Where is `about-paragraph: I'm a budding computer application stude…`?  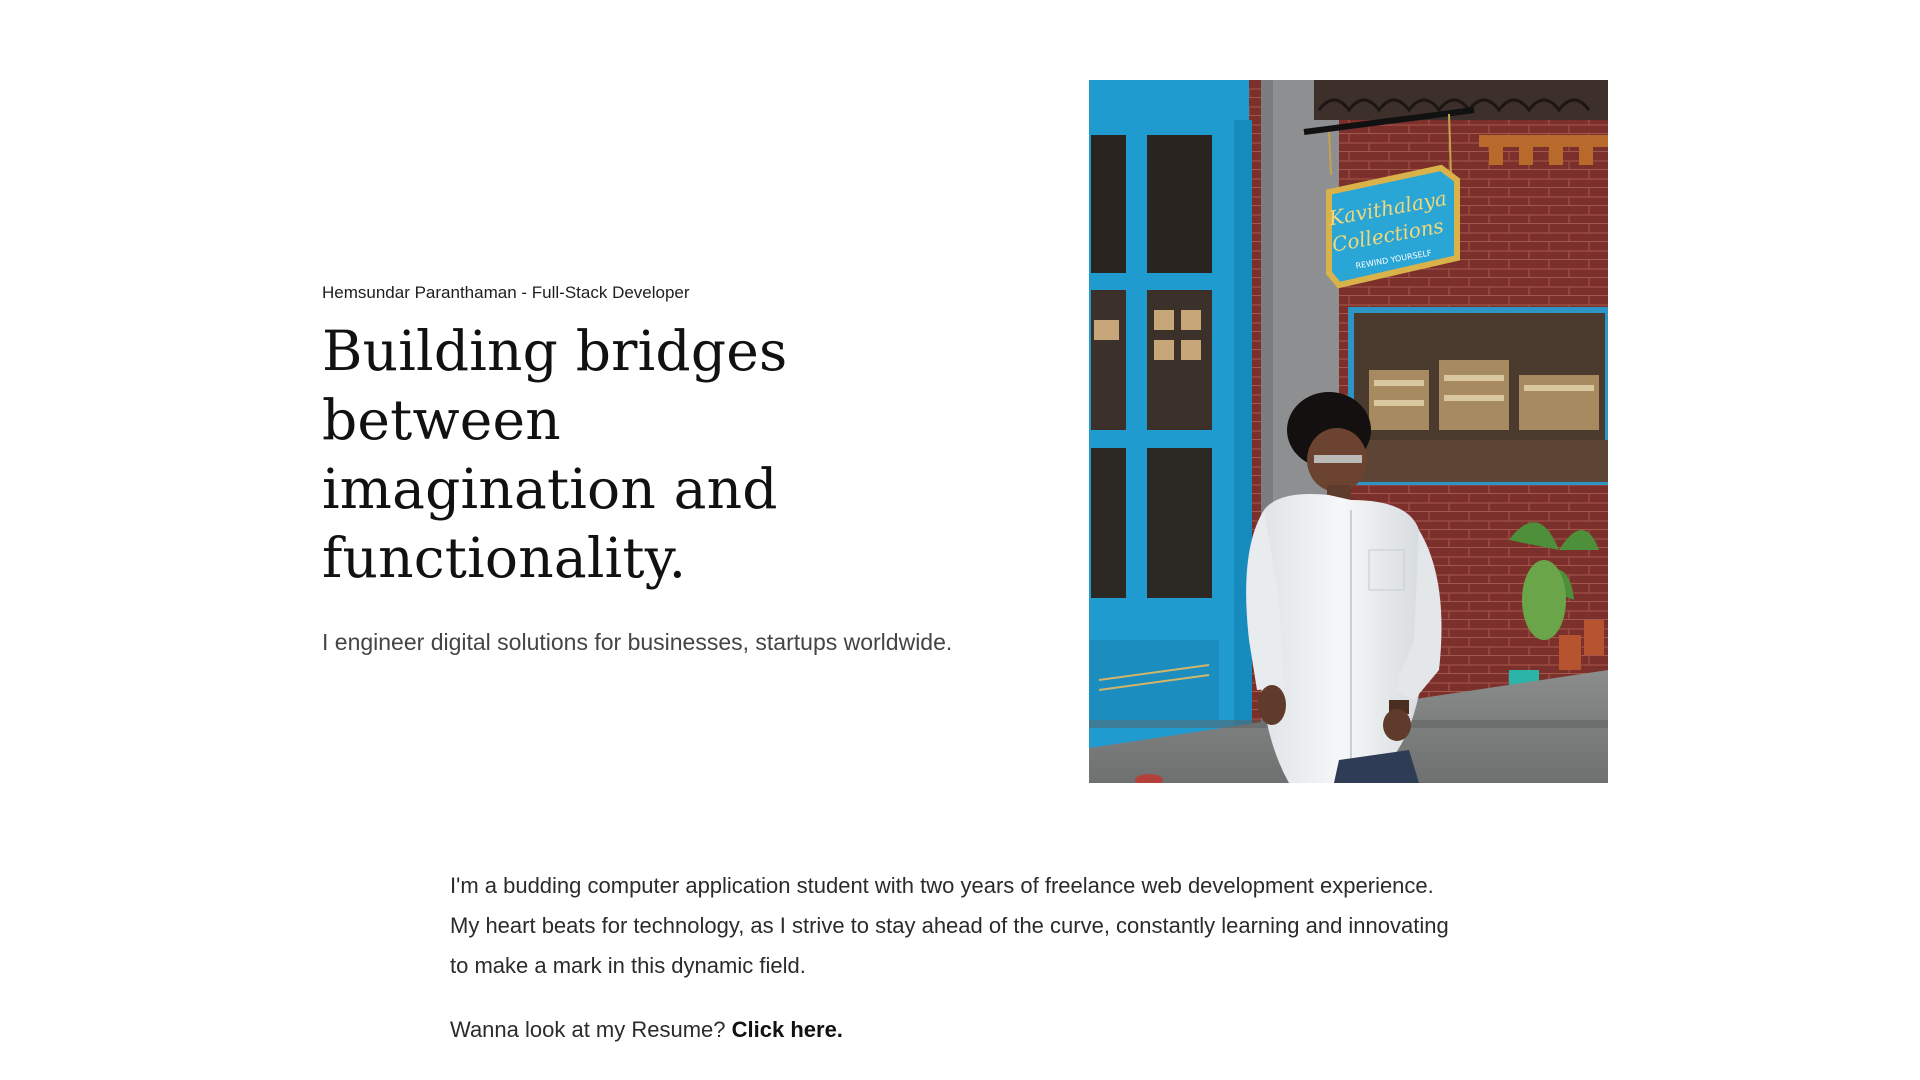 about-paragraph: I'm a budding computer application stude… is located at coordinates (949, 925).